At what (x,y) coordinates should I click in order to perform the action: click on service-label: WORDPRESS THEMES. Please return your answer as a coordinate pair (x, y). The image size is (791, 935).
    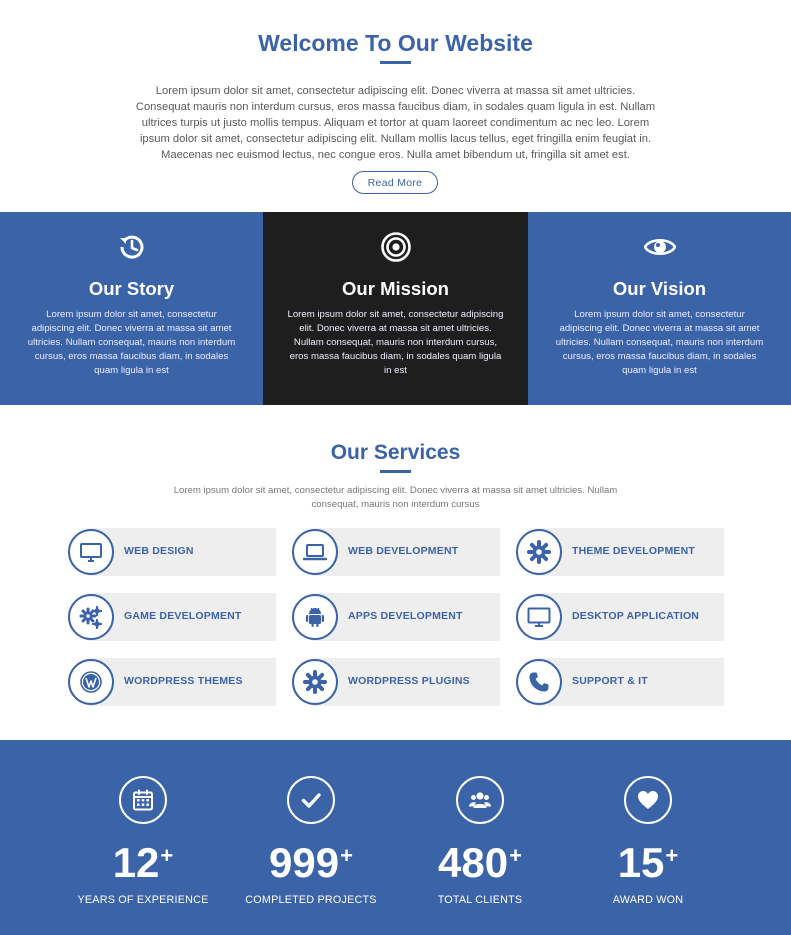
    Looking at the image, I should click on (183, 681).